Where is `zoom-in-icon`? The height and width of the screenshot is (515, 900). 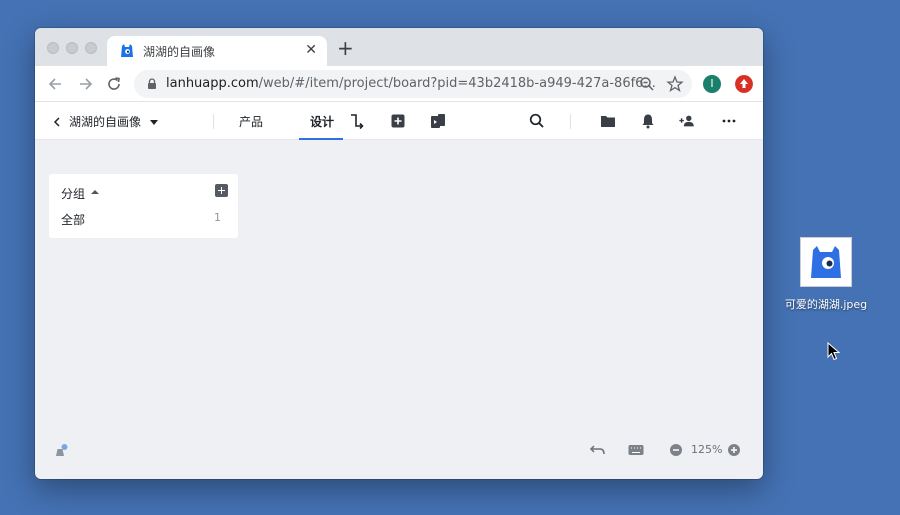
zoom-in-icon is located at coordinates (734, 450).